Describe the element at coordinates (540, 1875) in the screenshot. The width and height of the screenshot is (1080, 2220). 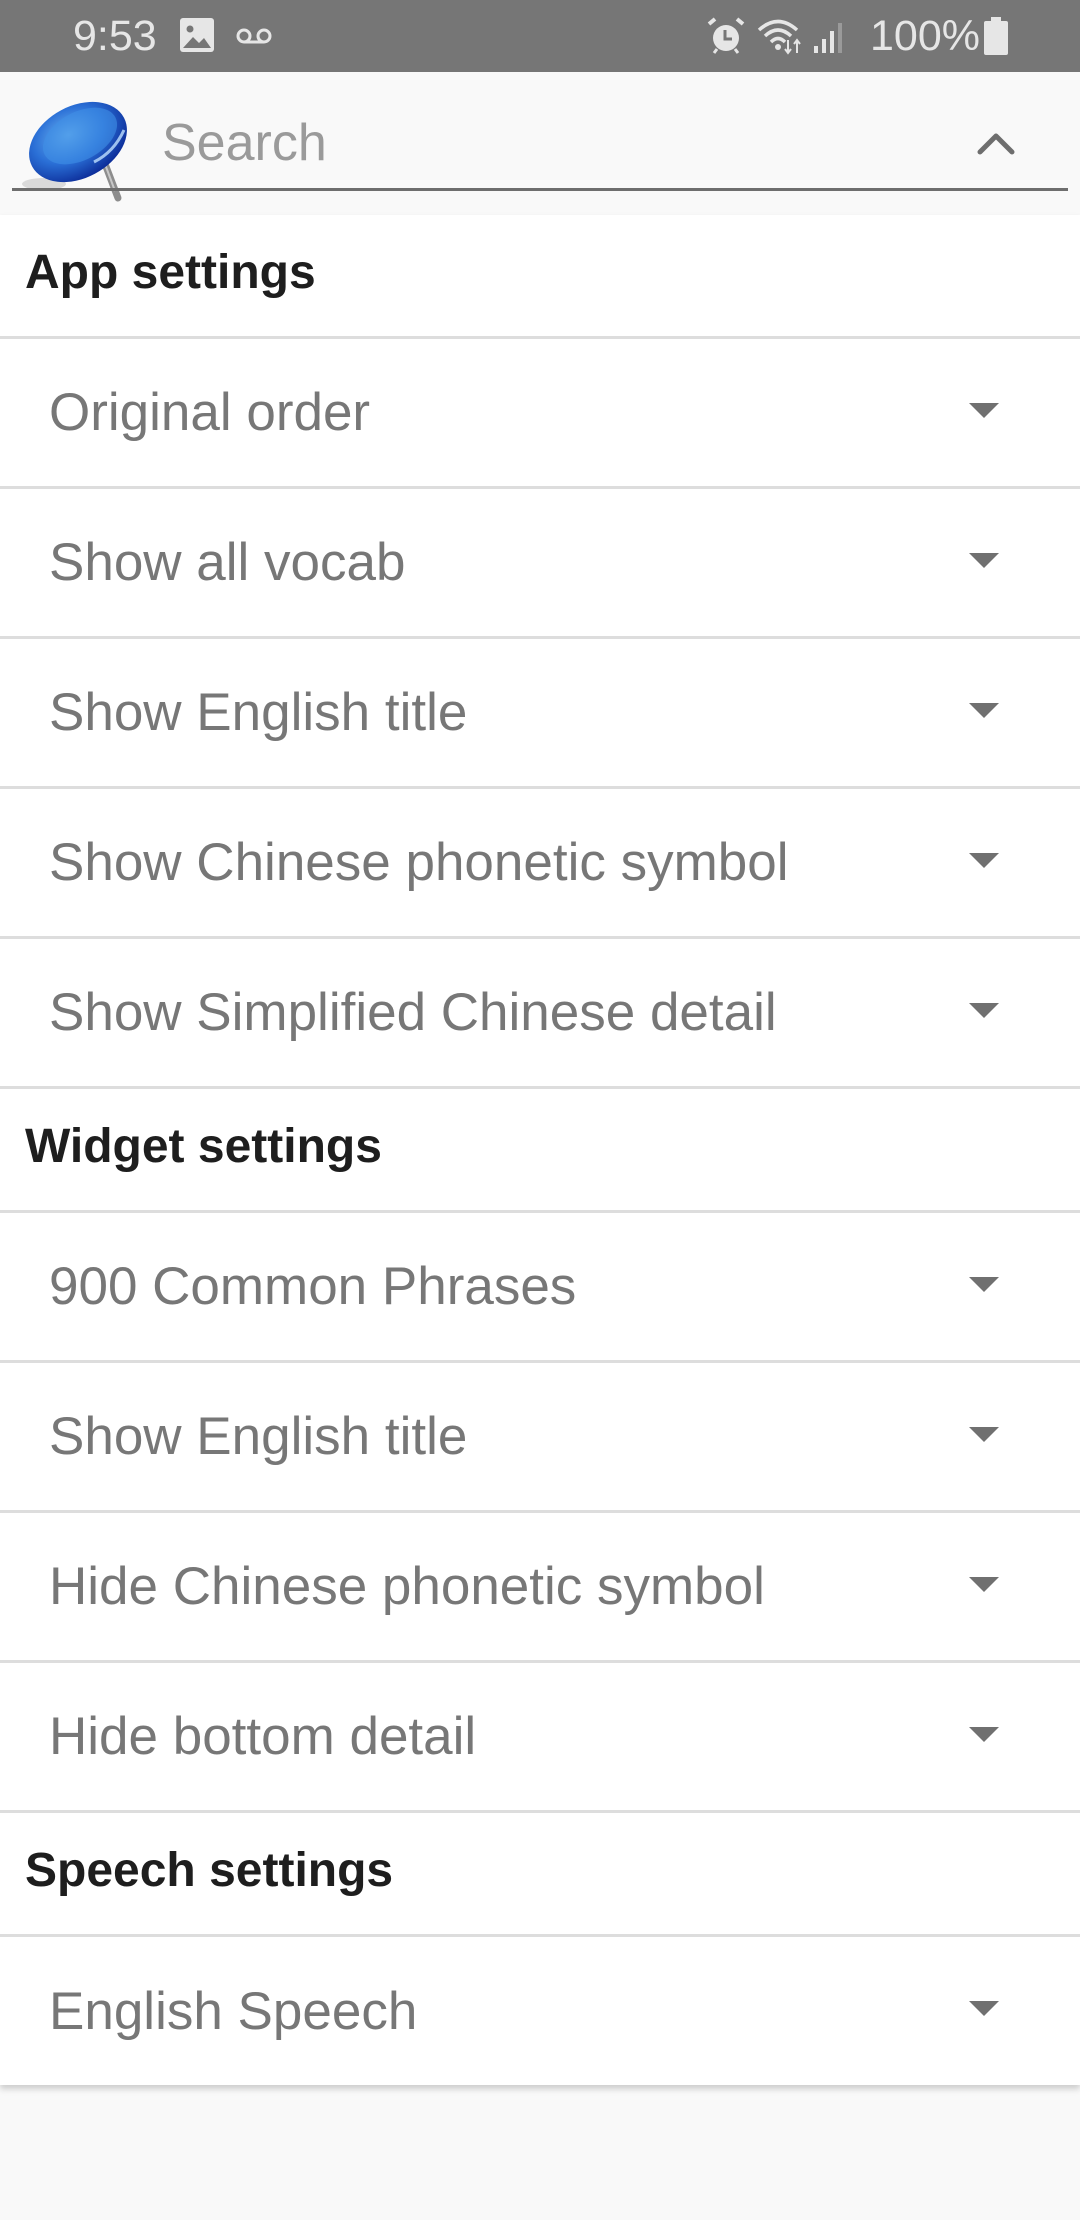
I see `section-header-speech-settings: Speech settings` at that location.